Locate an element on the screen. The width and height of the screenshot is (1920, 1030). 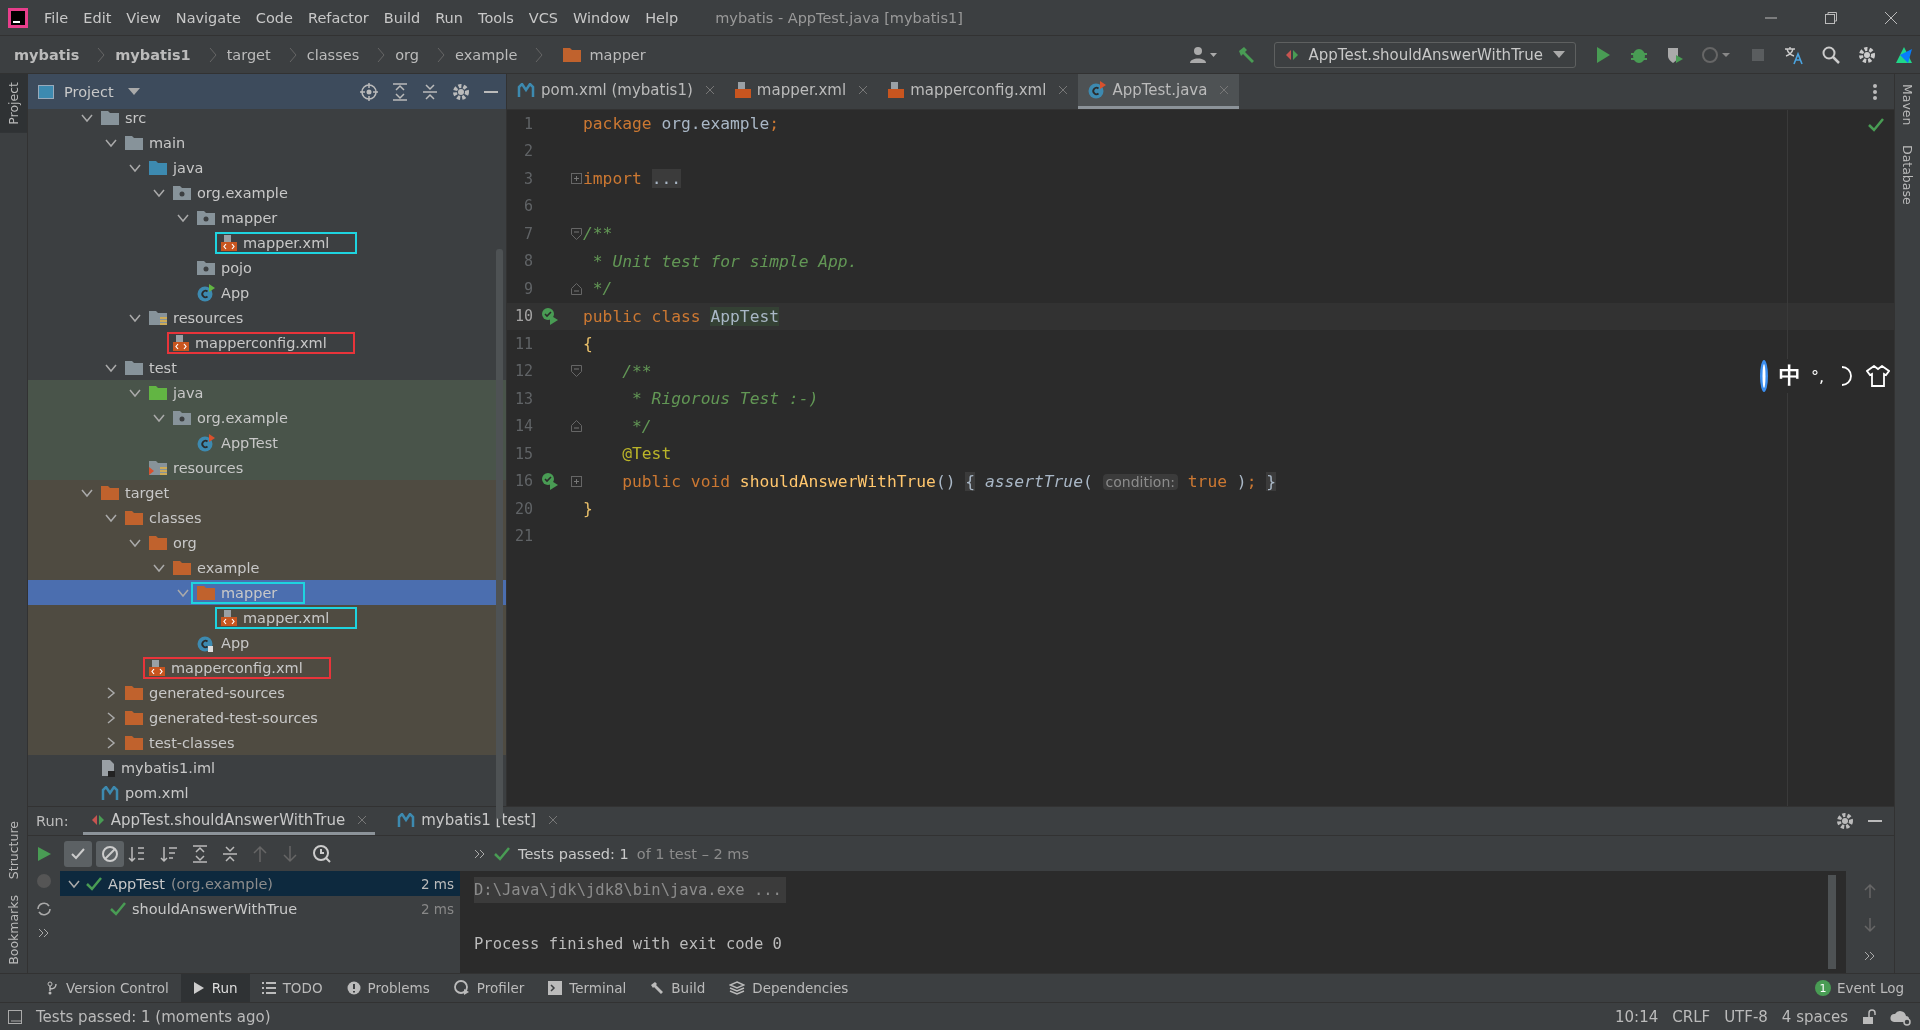
menu-item: VCS is located at coordinates (543, 17).